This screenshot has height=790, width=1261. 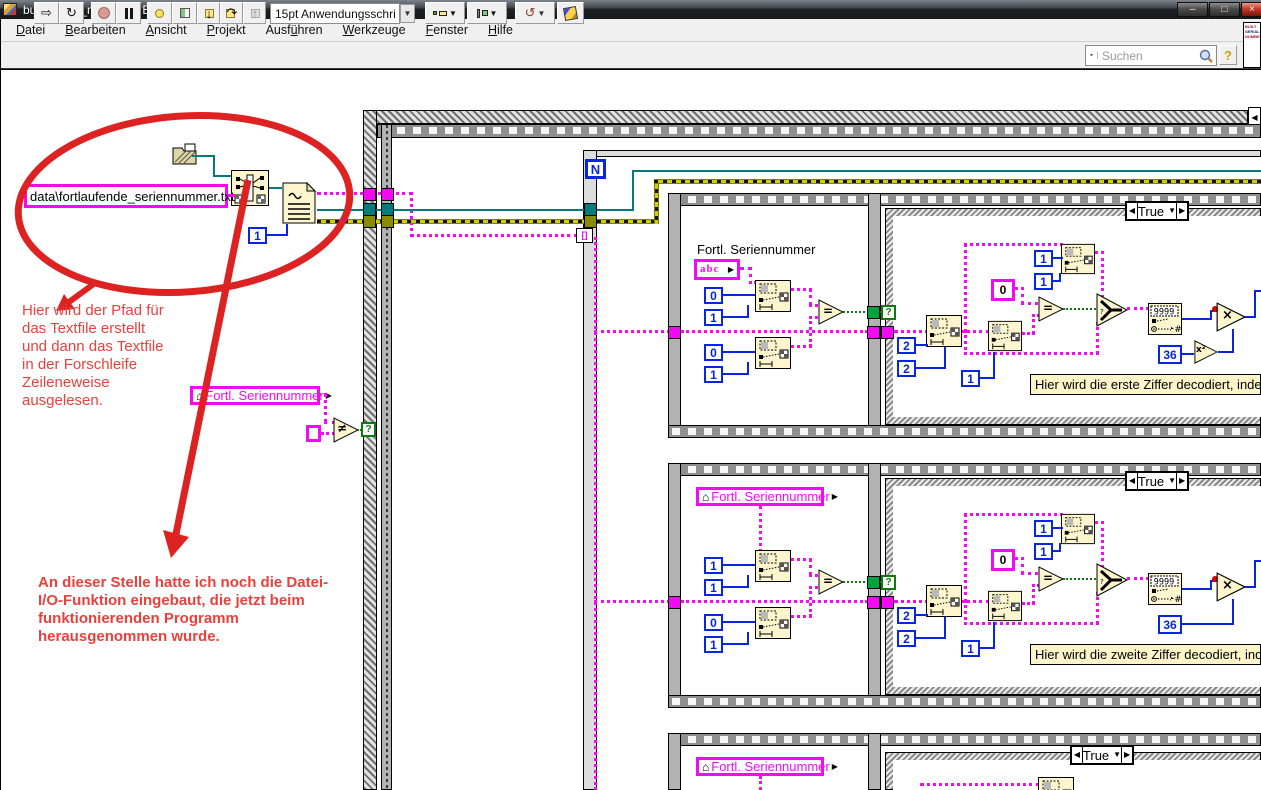 What do you see at coordinates (407, 13) in the screenshot?
I see `font-selector-dropdown: ▼` at bounding box center [407, 13].